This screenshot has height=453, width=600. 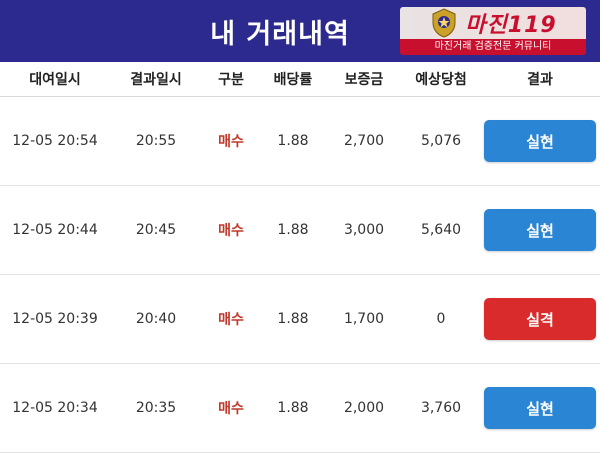 I want to click on result-cell: 실격, so click(x=540, y=319).